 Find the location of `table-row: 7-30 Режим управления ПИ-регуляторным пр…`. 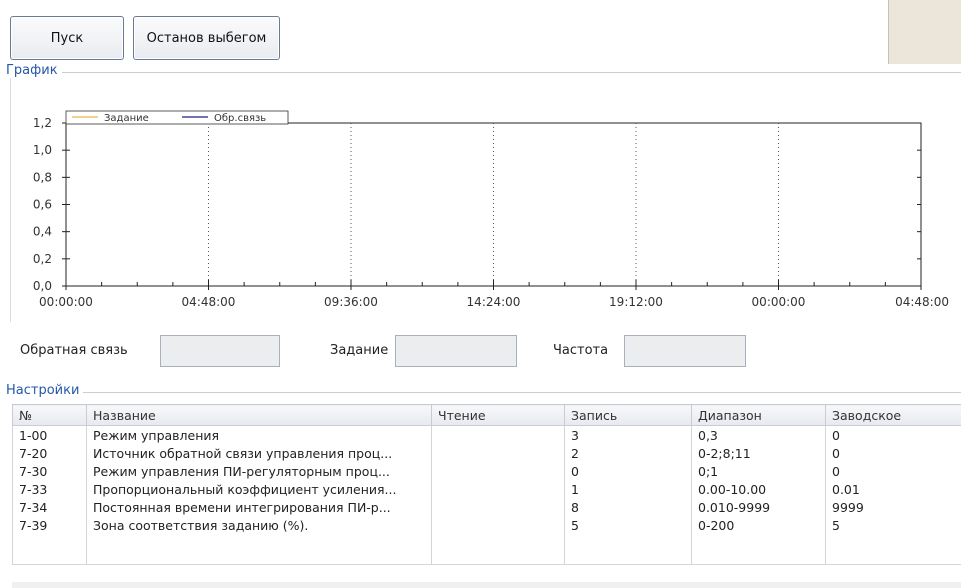

table-row: 7-30 Режим управления ПИ-регуляторным пр… is located at coordinates (486, 471).